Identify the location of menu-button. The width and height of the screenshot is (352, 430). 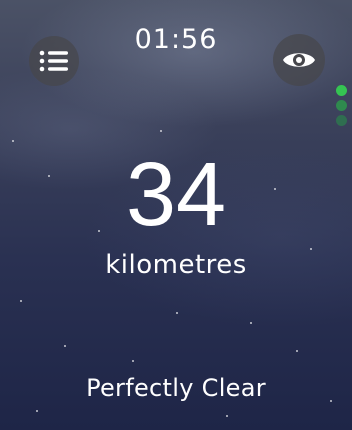
(54, 61).